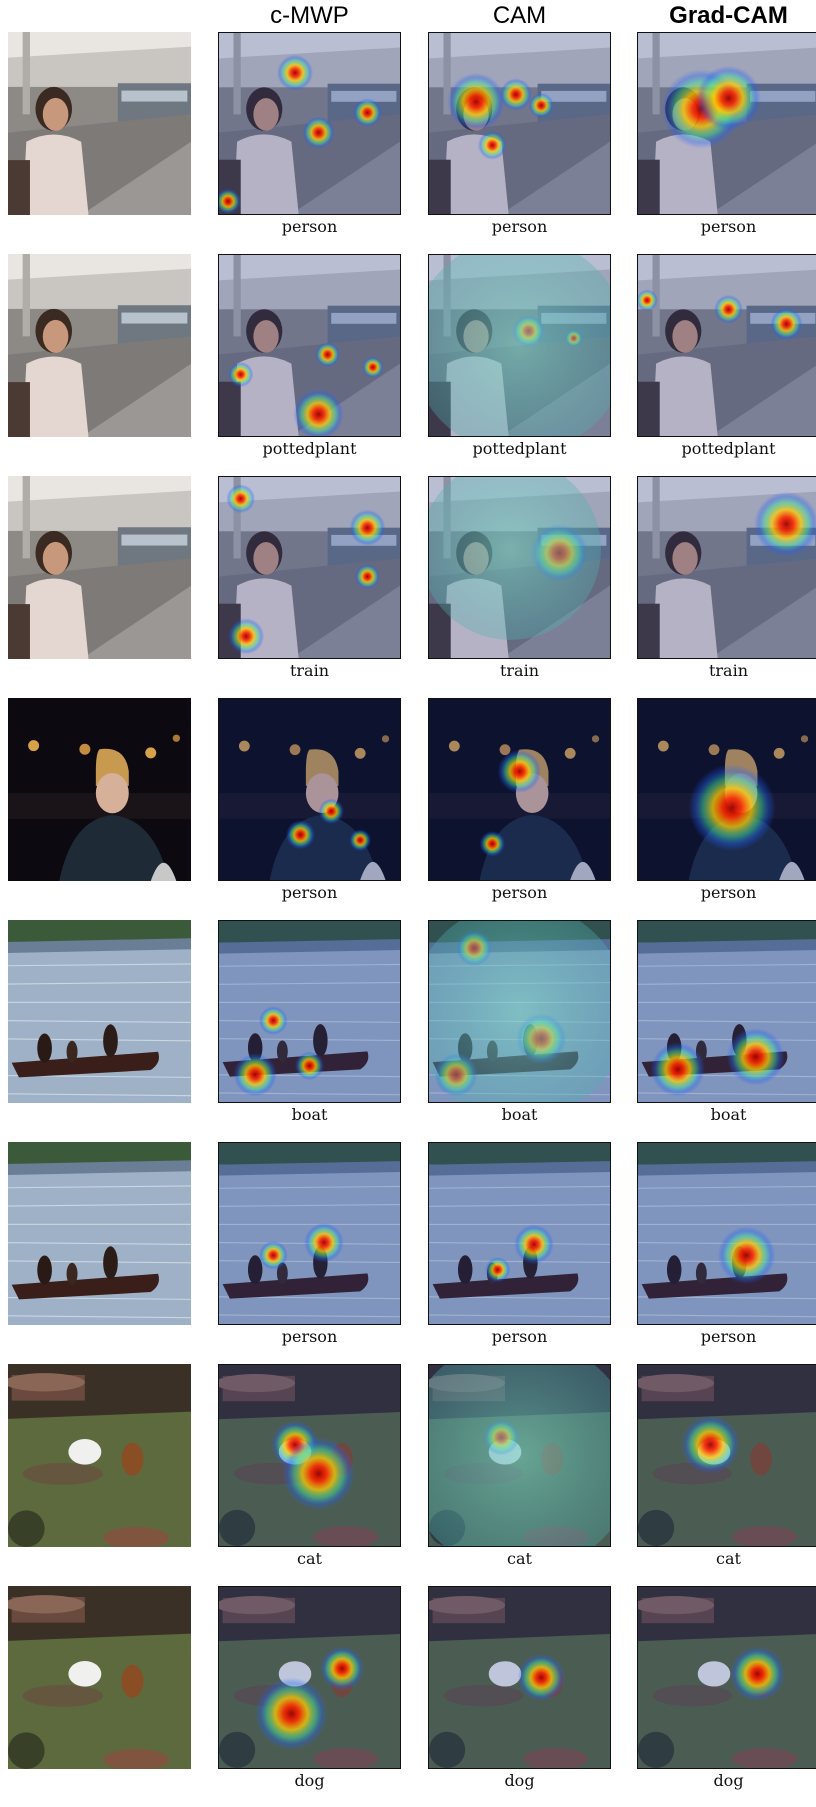  Describe the element at coordinates (309, 15) in the screenshot. I see `column-title-c-mwp: c-MWP` at that location.